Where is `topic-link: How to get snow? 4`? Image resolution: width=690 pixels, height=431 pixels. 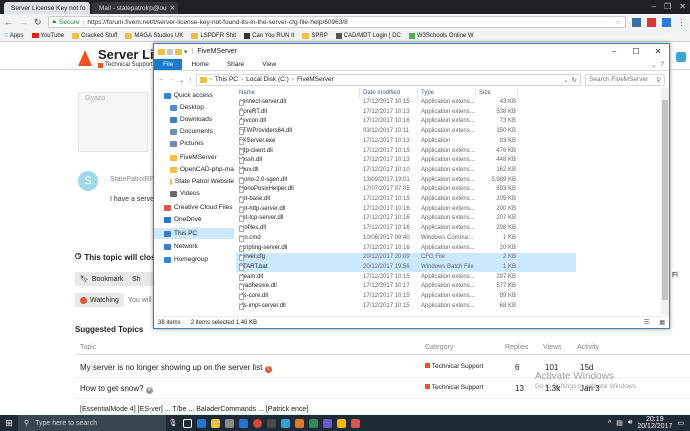
topic-link: How to get snow? 4 is located at coordinates (116, 389).